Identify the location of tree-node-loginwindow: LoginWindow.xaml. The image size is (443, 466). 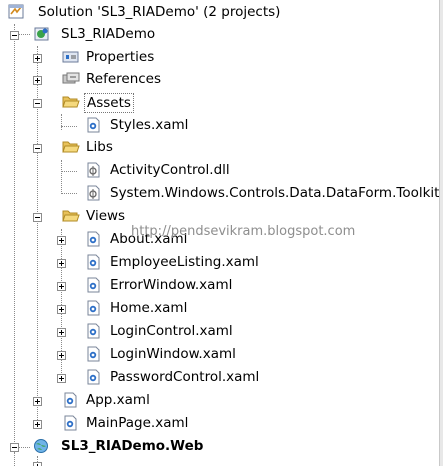
(221, 355).